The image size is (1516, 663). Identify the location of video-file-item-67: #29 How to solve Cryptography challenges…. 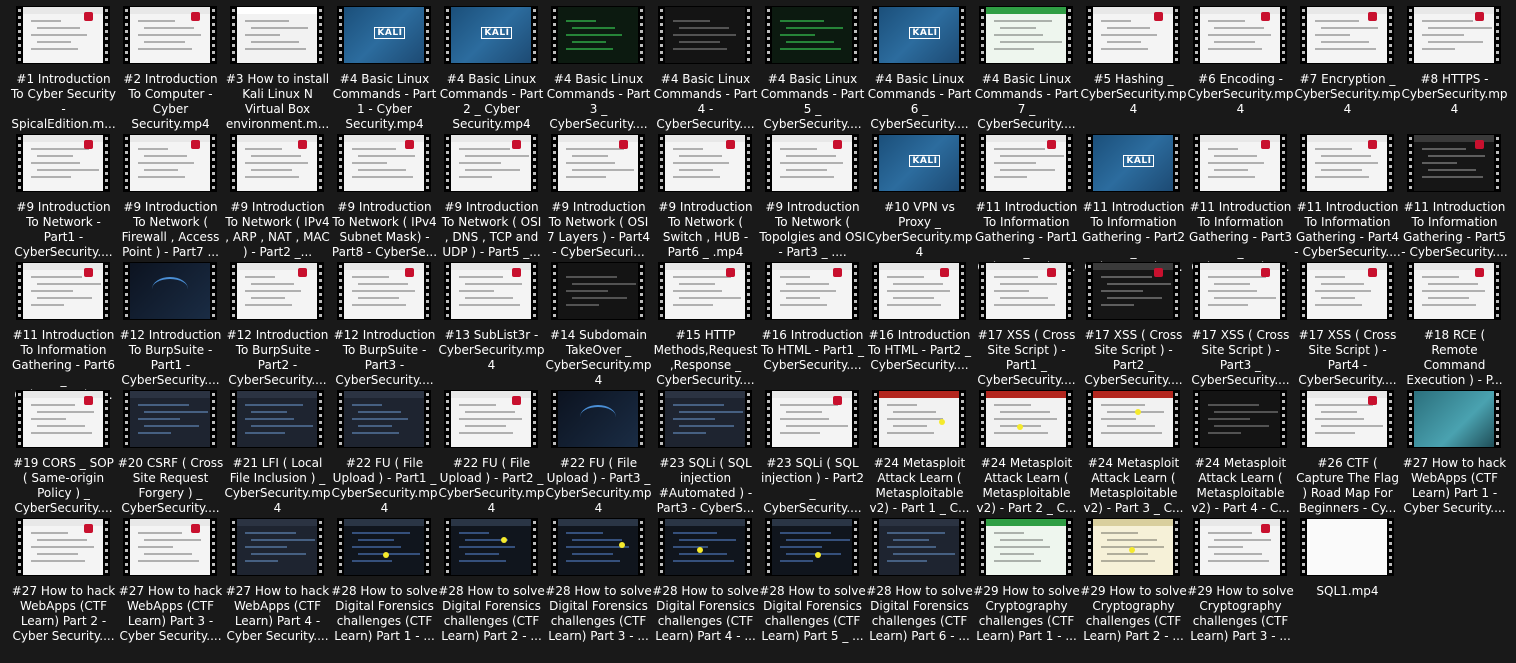
(1133, 582).